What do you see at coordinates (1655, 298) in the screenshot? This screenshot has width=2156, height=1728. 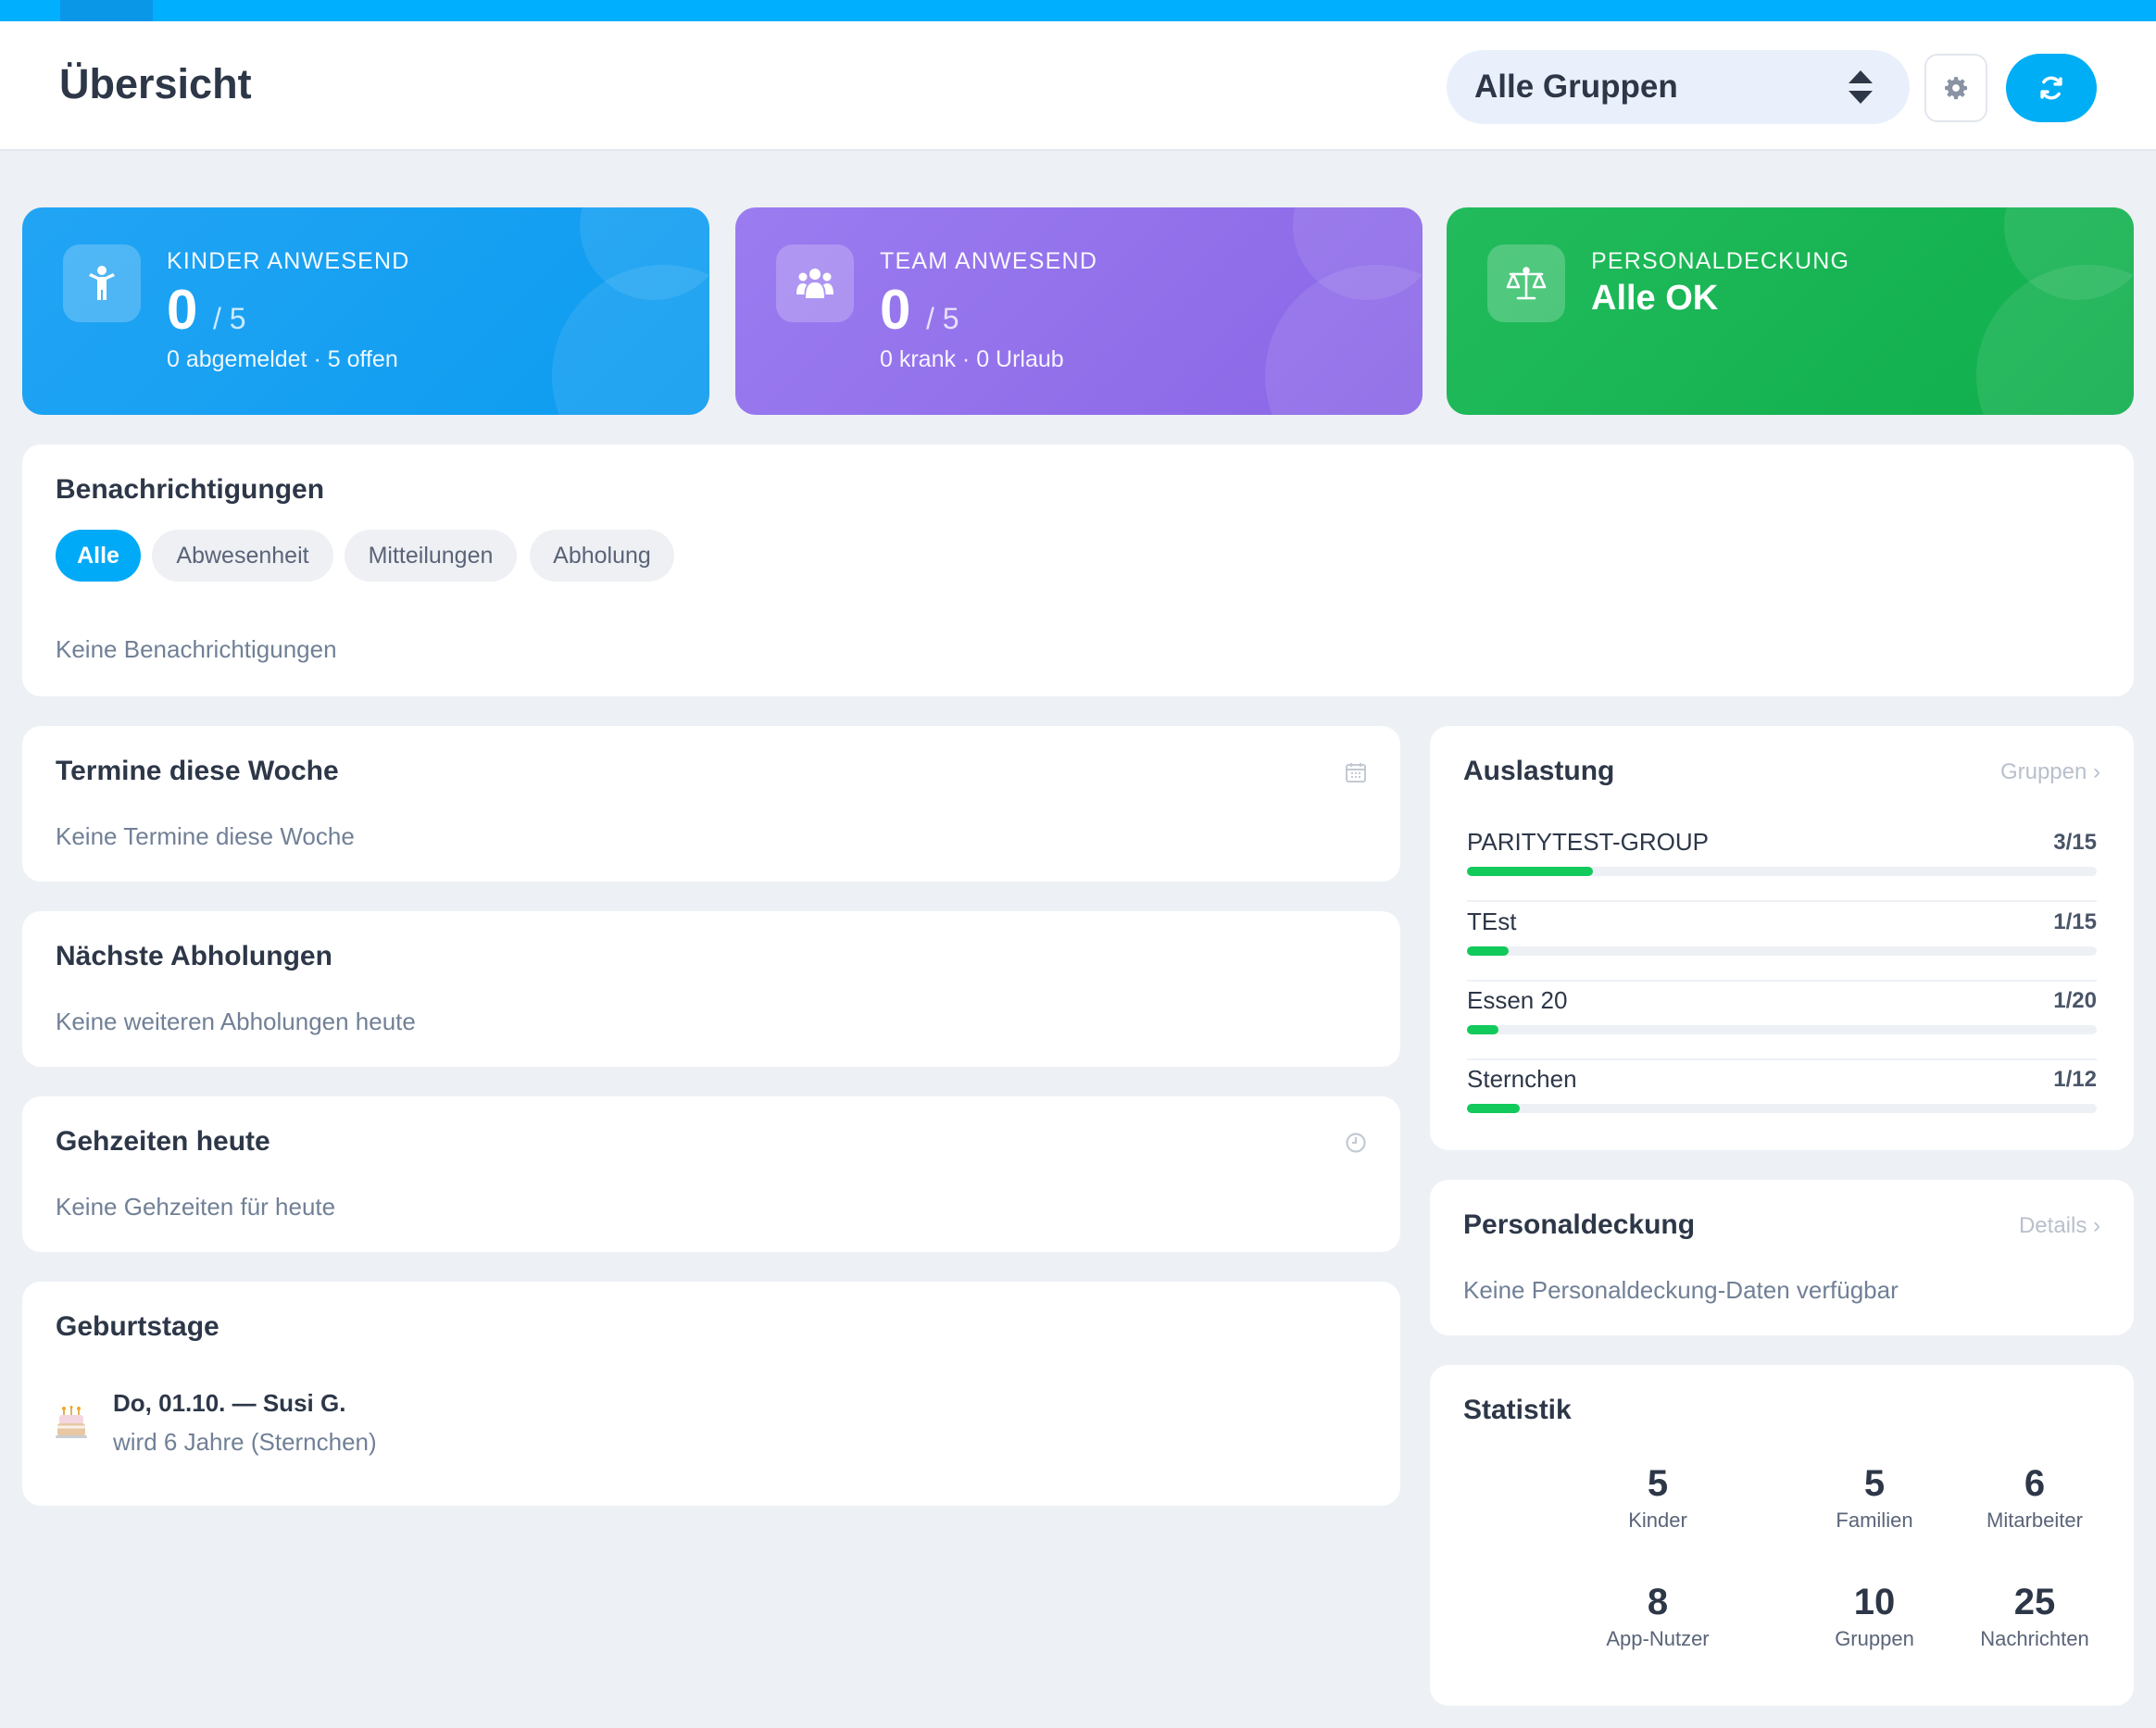 I see `personaldeckung-status: Alle OK` at bounding box center [1655, 298].